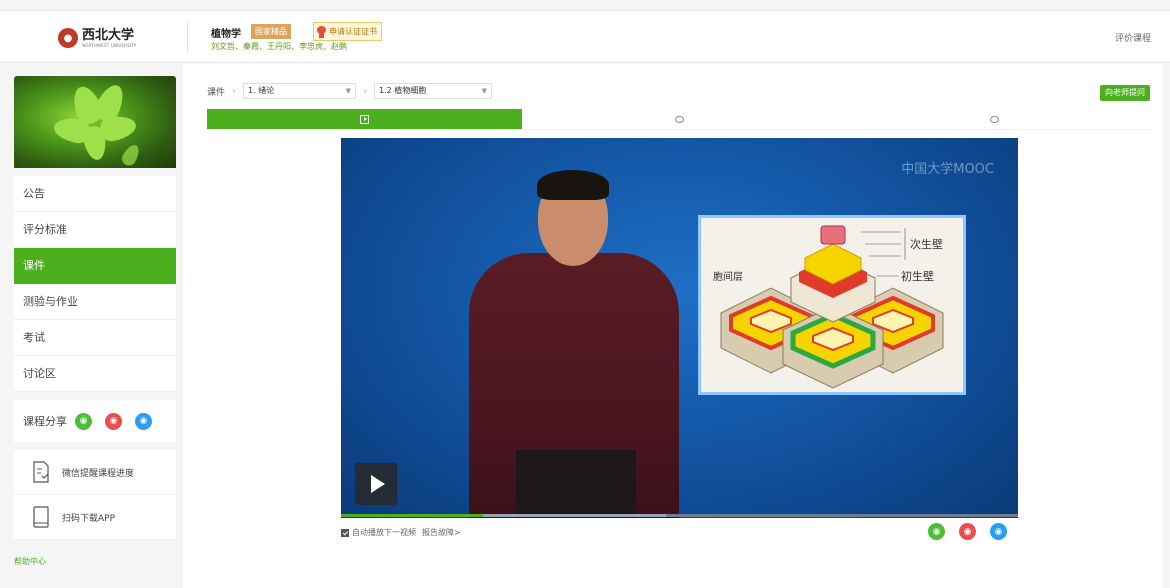  I want to click on video-progress-fill, so click(412, 515).